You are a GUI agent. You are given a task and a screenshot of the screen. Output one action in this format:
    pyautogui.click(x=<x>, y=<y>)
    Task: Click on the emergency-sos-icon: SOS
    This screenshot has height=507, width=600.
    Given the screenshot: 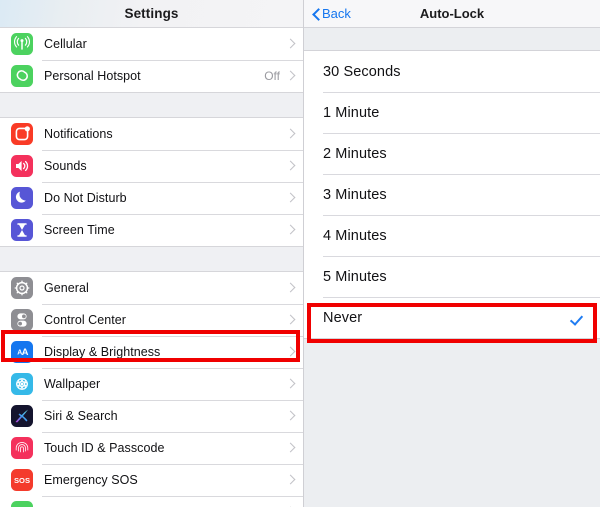 What is the action you would take?
    pyautogui.click(x=22, y=480)
    